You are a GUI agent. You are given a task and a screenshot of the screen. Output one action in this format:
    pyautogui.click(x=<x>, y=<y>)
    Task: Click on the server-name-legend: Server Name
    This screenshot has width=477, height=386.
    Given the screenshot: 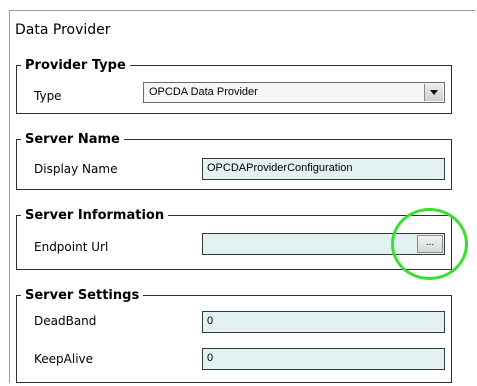 What is the action you would take?
    pyautogui.click(x=72, y=139)
    